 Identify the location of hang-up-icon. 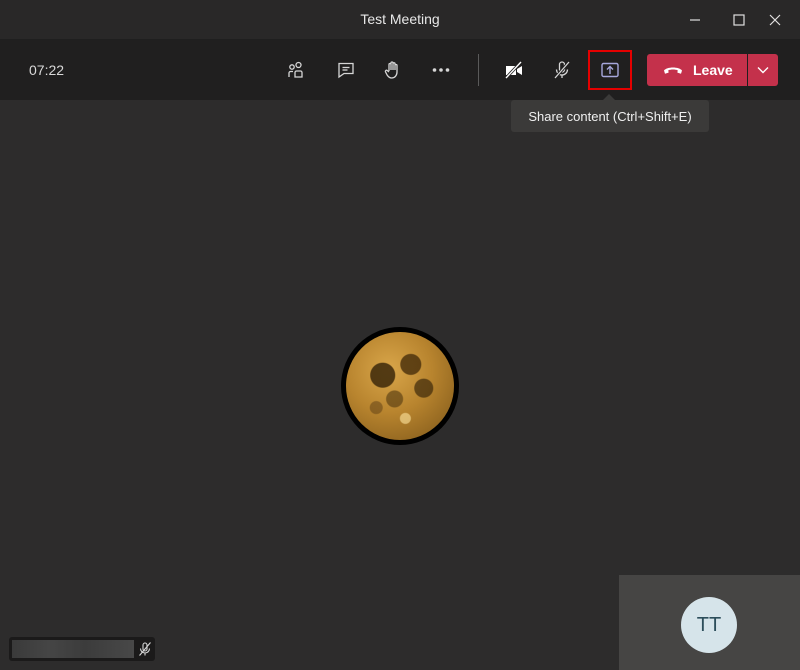
(673, 70).